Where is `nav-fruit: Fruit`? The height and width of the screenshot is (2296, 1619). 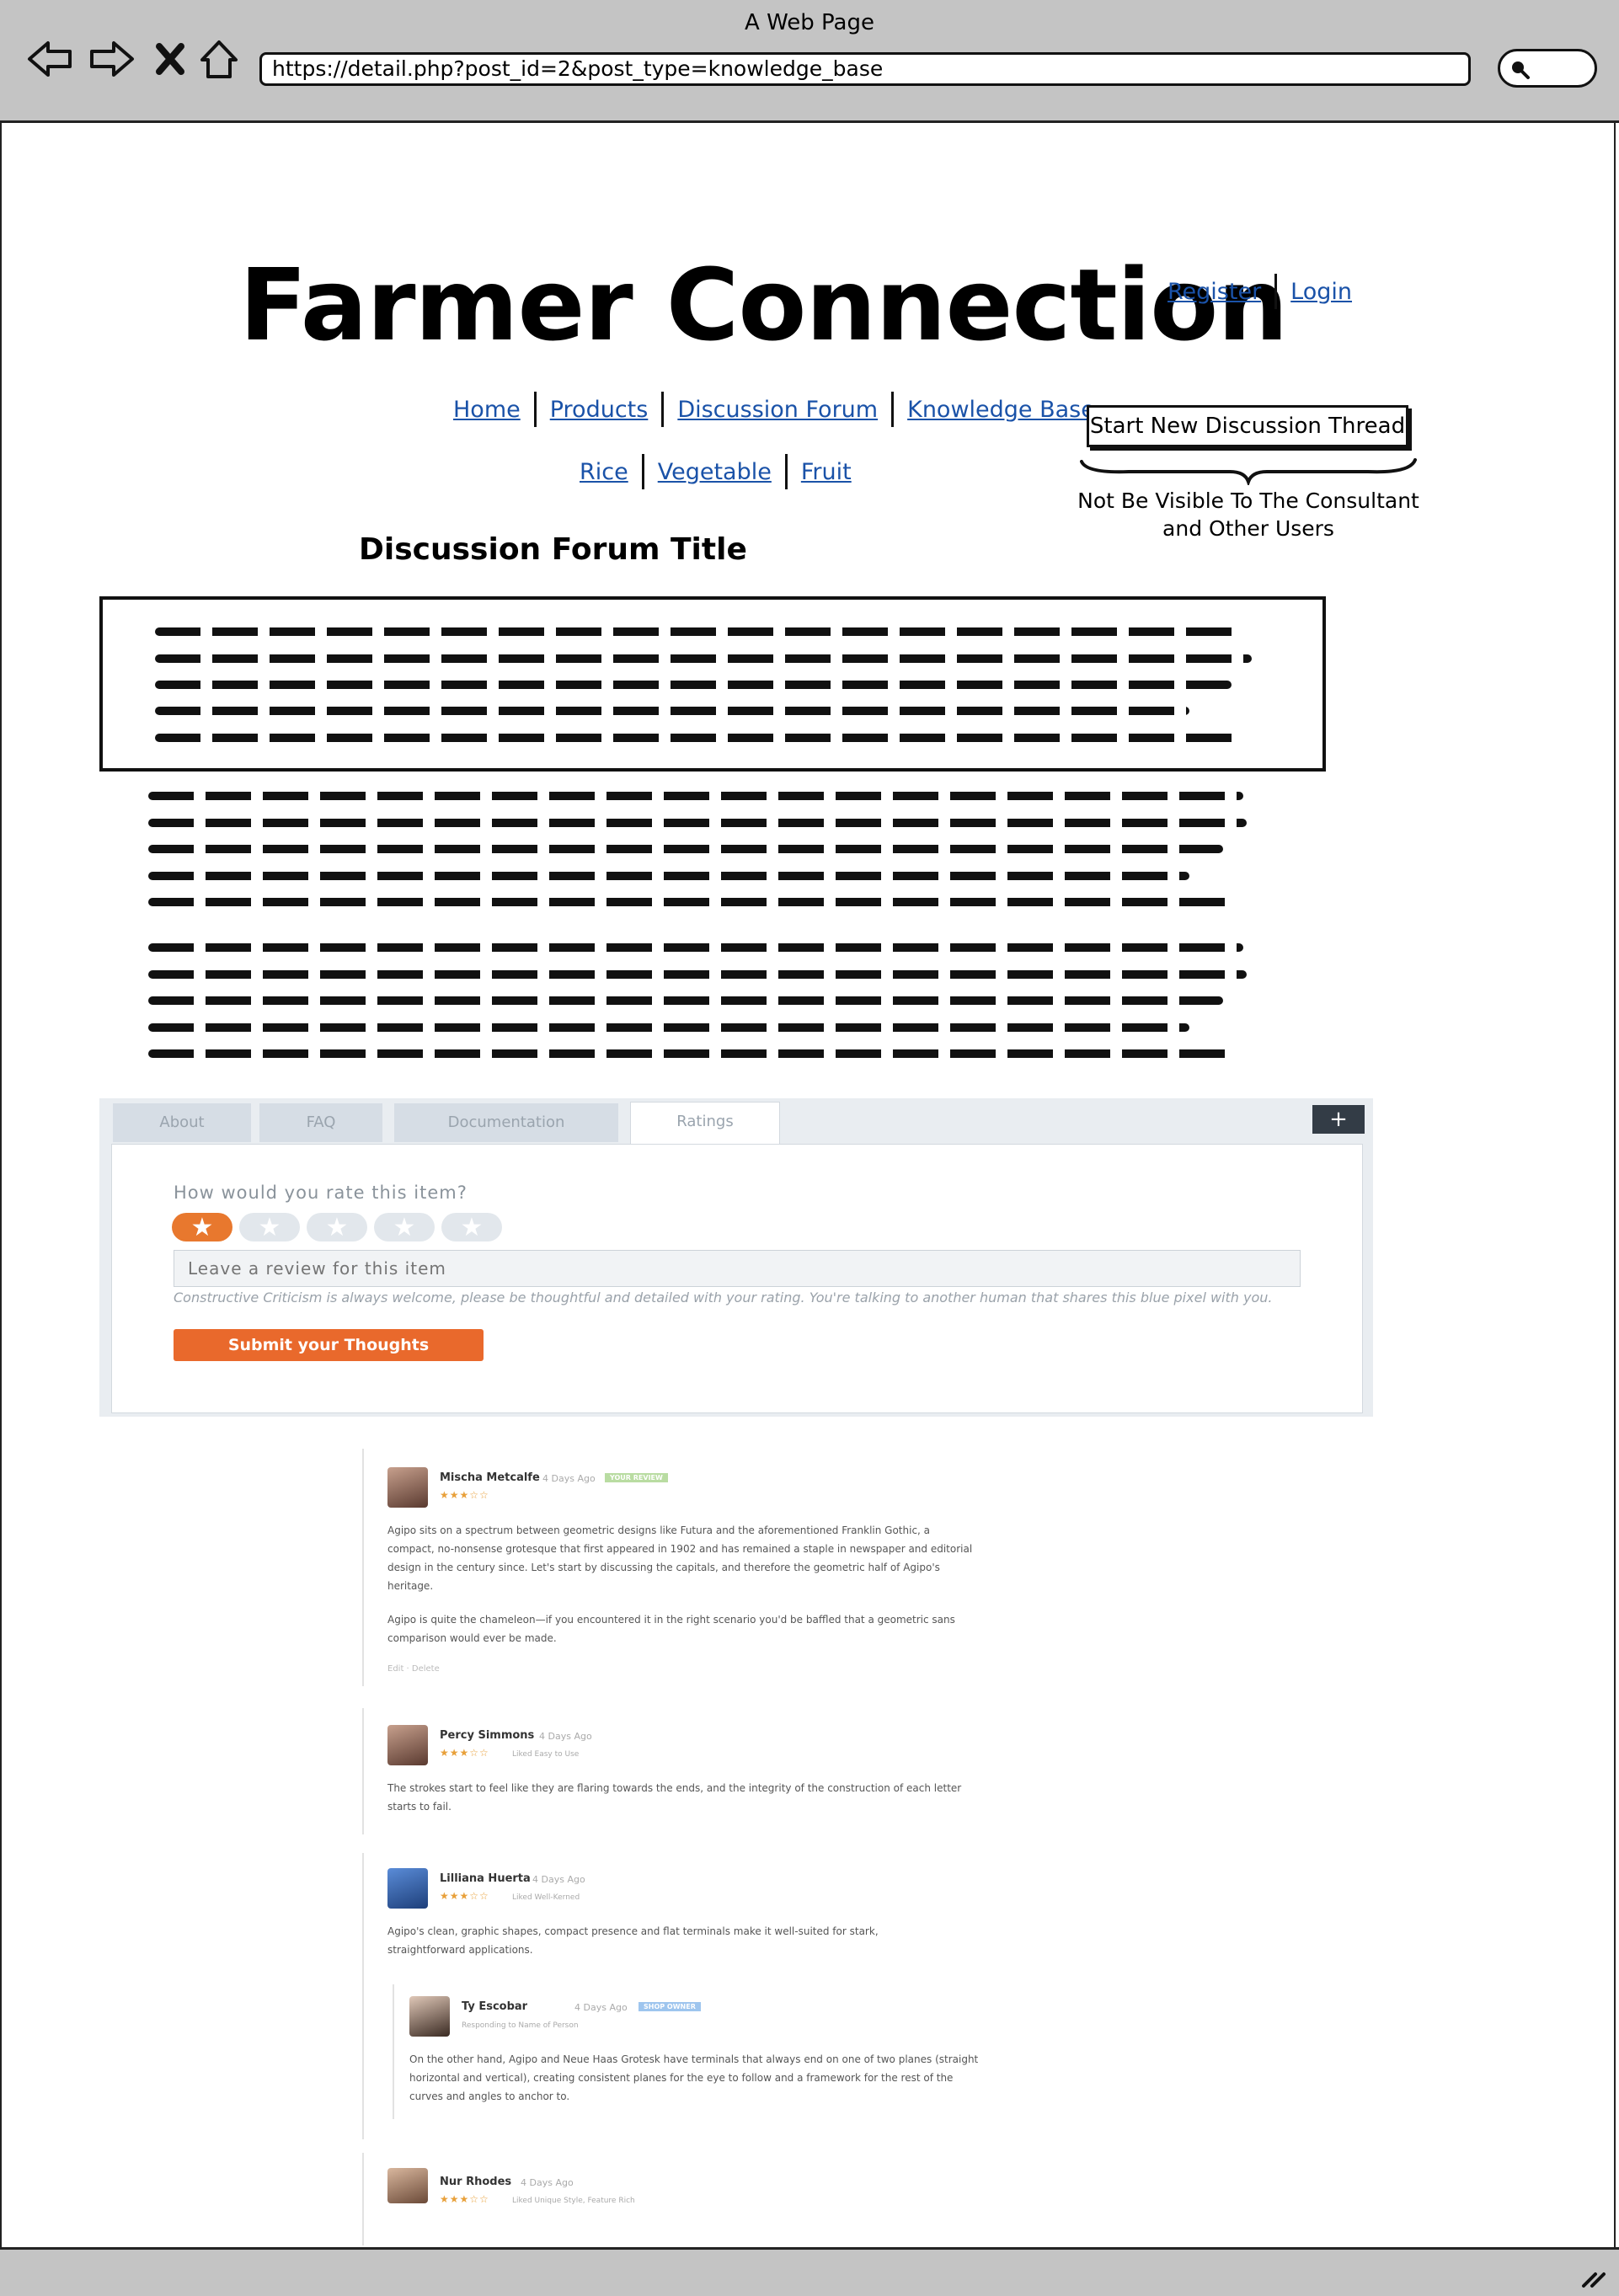 nav-fruit: Fruit is located at coordinates (826, 472).